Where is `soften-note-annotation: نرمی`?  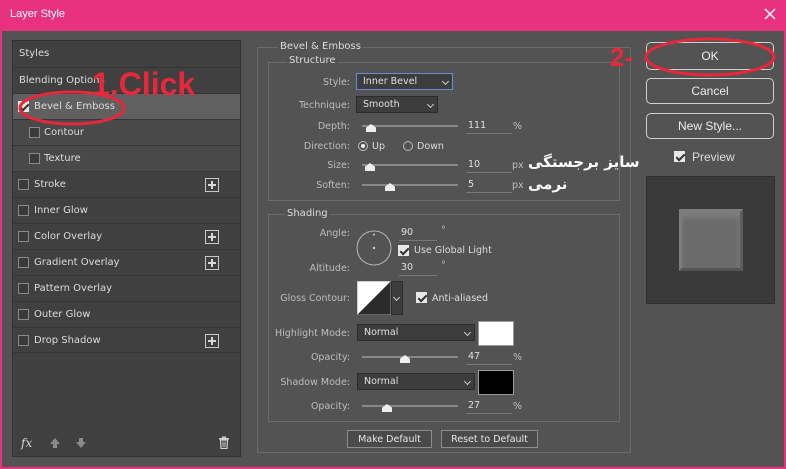
soften-note-annotation: نرمی is located at coordinates (548, 184).